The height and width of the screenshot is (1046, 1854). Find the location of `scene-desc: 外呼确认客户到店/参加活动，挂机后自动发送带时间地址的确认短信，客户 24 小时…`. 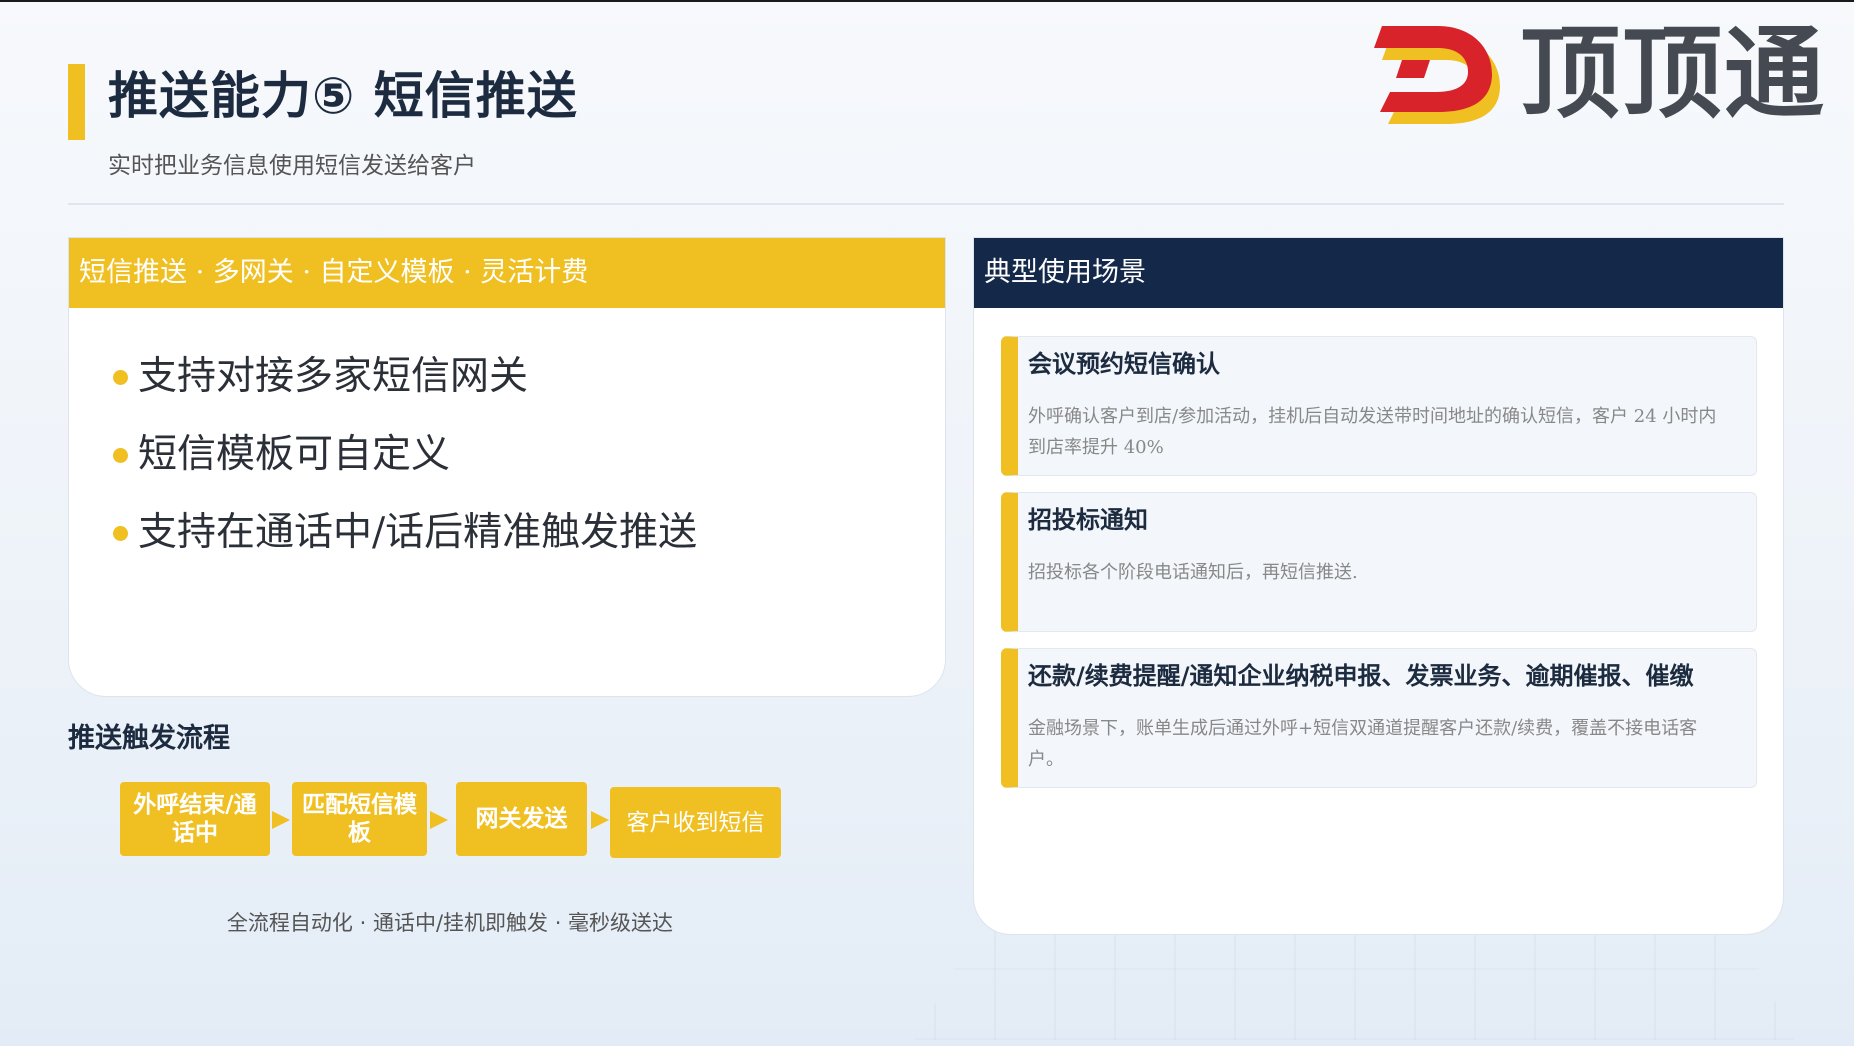

scene-desc: 外呼确认客户到店/参加活动，挂机后自动发送带时间地址的确认短信，客户 24 小时… is located at coordinates (1372, 432).